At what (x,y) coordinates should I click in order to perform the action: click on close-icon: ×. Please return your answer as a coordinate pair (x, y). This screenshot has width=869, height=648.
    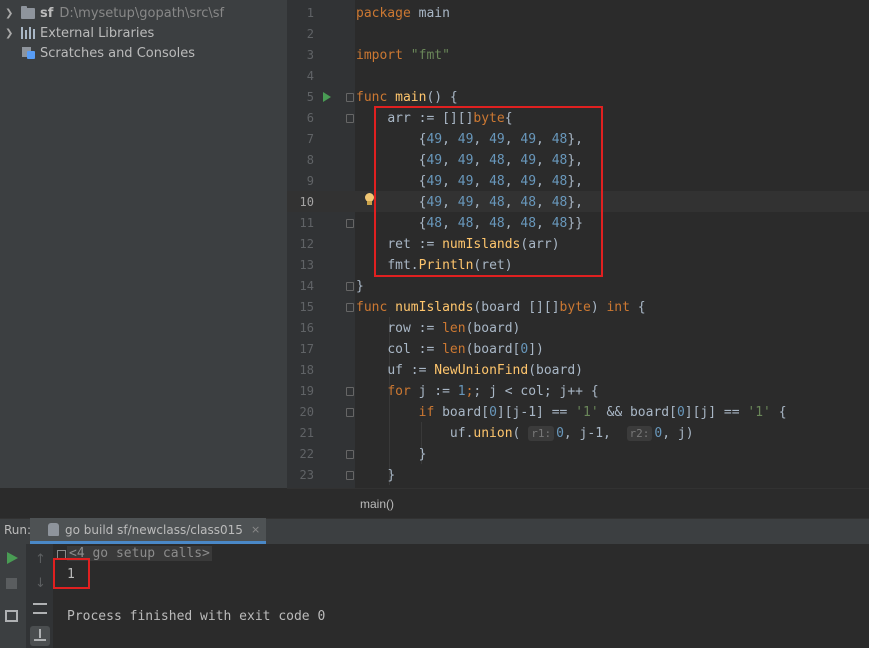
    Looking at the image, I should click on (255, 529).